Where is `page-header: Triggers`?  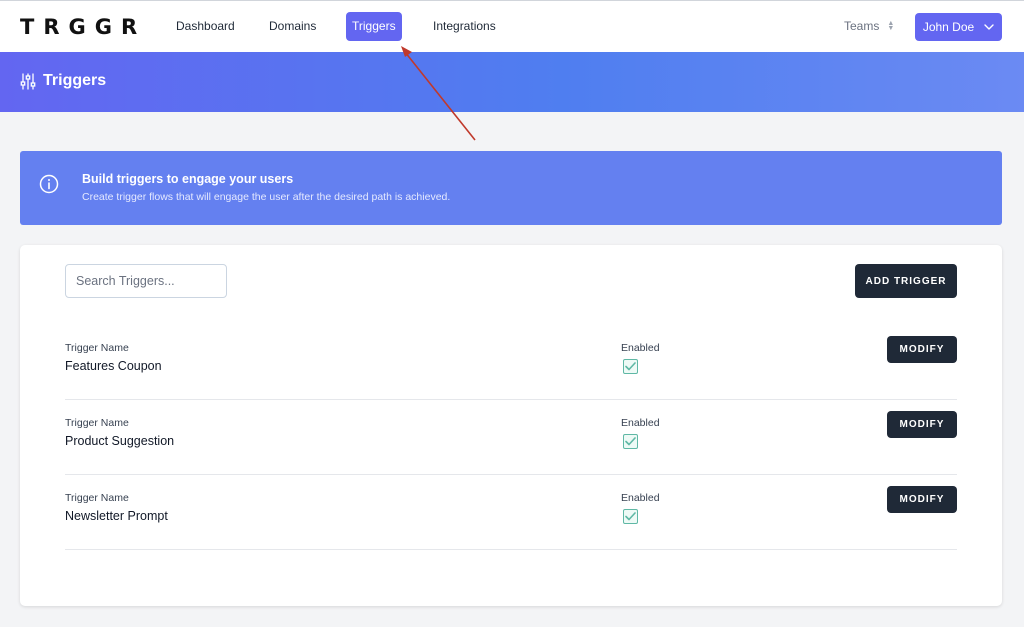
page-header: Triggers is located at coordinates (512, 82).